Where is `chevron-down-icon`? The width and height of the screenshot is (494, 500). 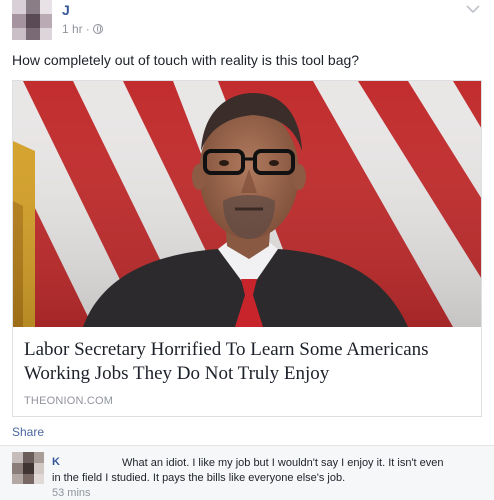
chevron-down-icon is located at coordinates (473, 9).